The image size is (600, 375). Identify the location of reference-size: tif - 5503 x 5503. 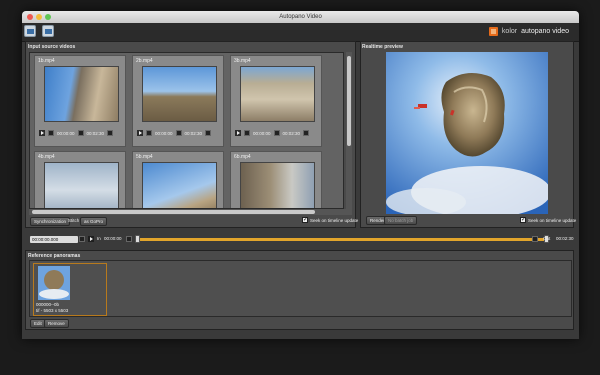
(52, 310).